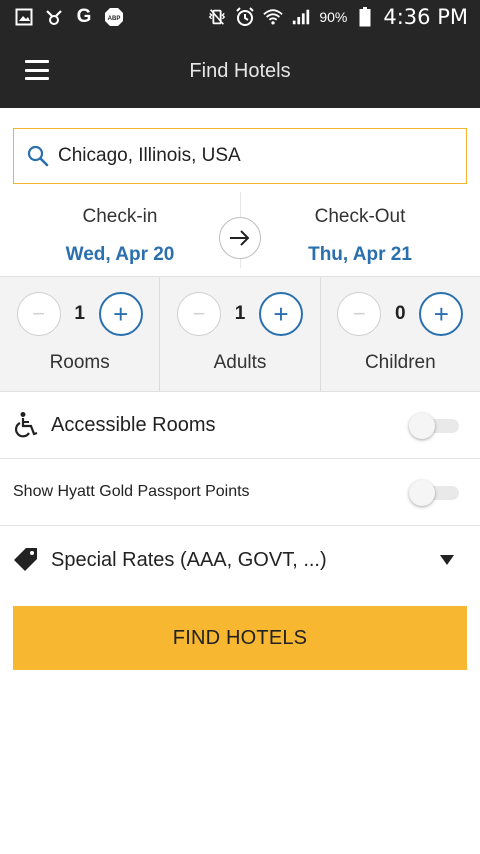 Image resolution: width=480 pixels, height=854 pixels. I want to click on rooms-label: Rooms, so click(79, 362).